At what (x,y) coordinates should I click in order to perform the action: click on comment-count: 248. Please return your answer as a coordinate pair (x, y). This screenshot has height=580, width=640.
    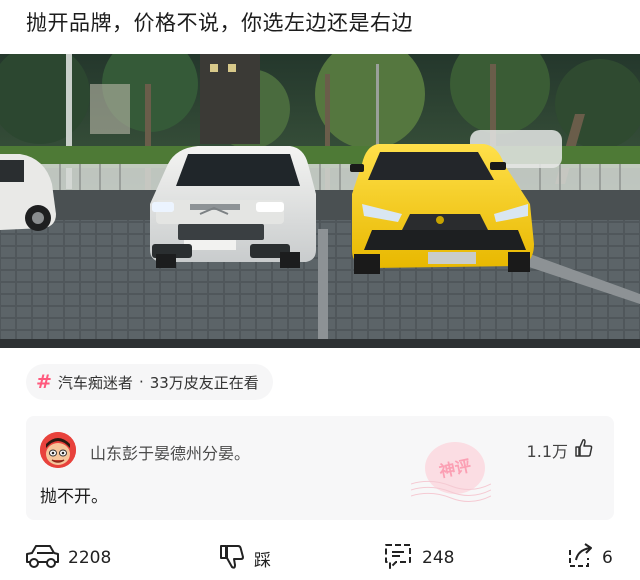
    Looking at the image, I should click on (438, 558).